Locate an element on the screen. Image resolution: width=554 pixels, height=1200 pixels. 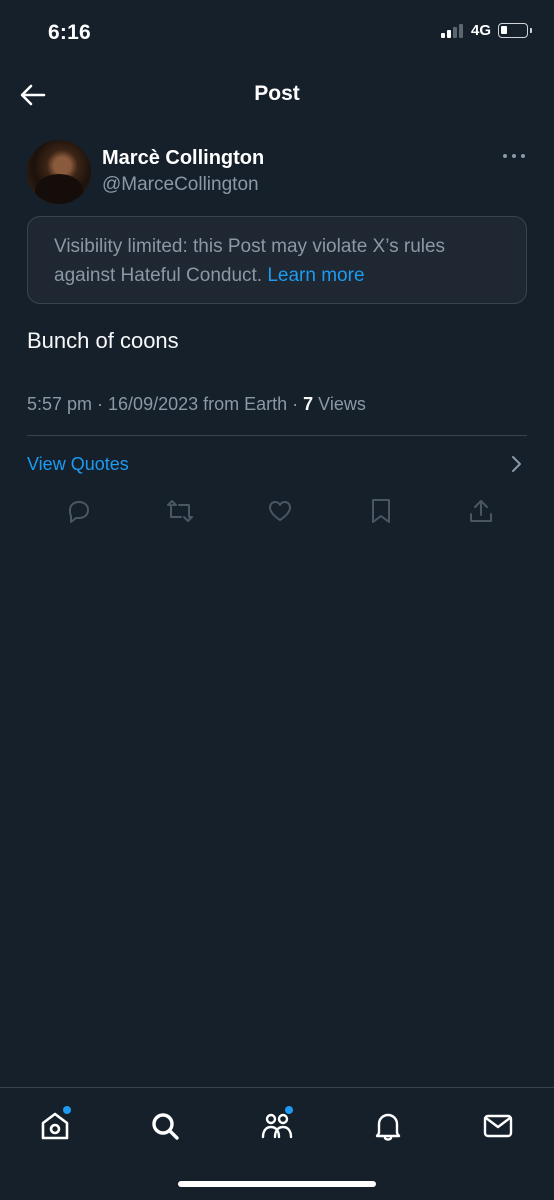
view-quotes-label: View Quotes is located at coordinates (78, 464).